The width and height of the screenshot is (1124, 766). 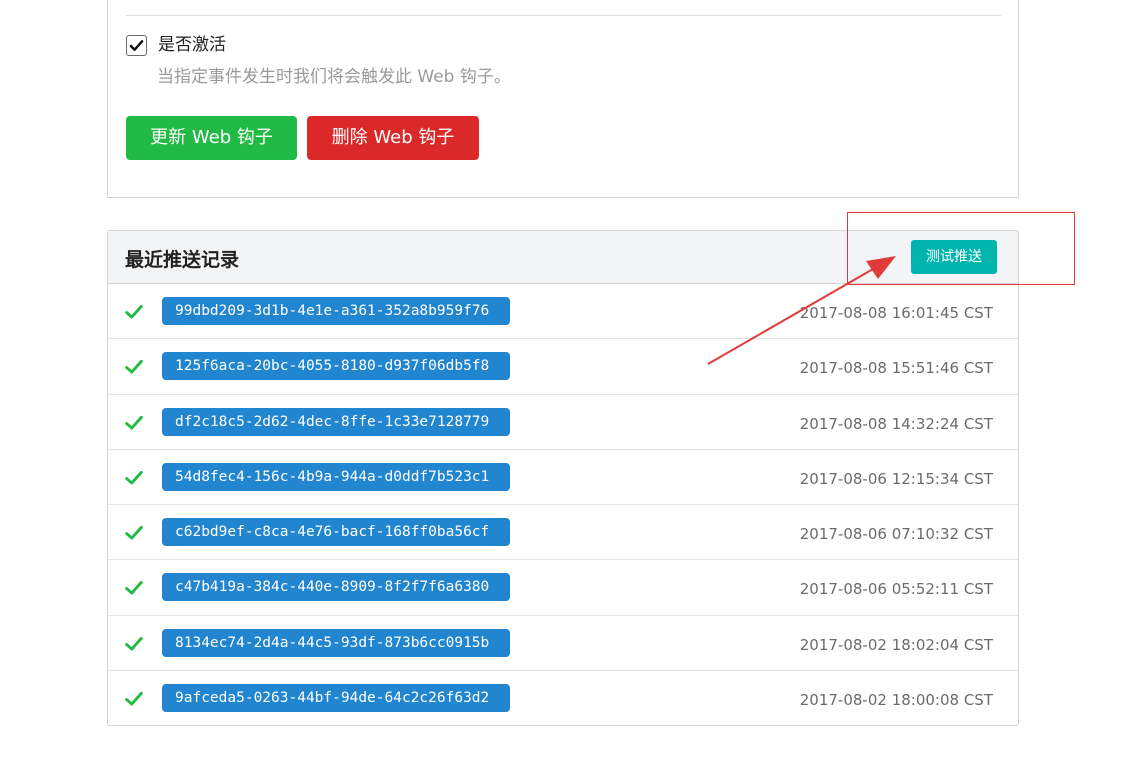 What do you see at coordinates (896, 423) in the screenshot?
I see `delivery-time: 2017-08-08 14:32:24 CST` at bounding box center [896, 423].